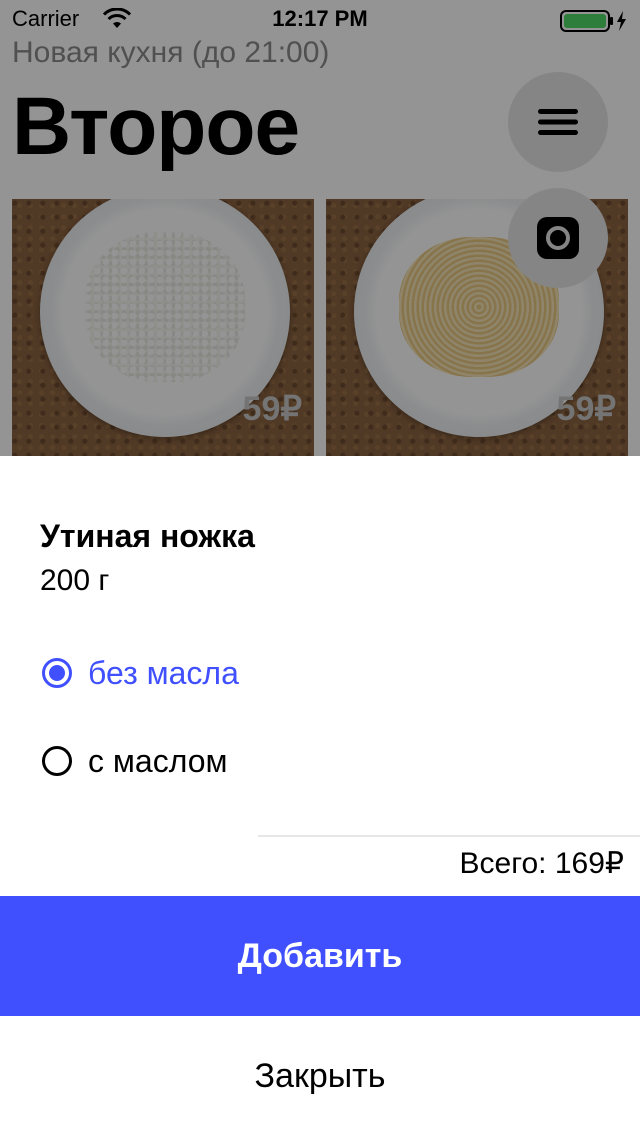 Image resolution: width=640 pixels, height=1136 pixels. I want to click on total-price: Всего: 169₽, so click(541, 863).